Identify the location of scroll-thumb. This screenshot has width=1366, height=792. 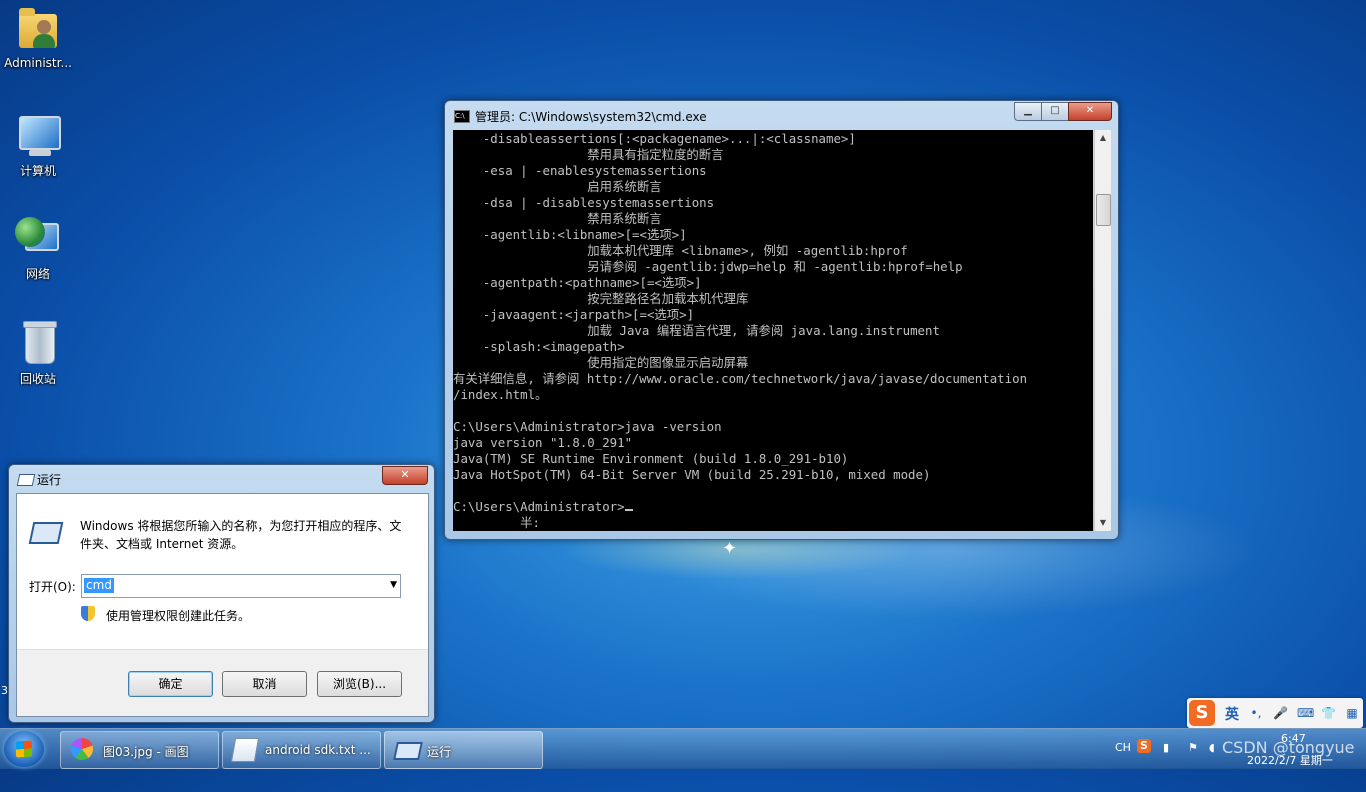
(1103, 210).